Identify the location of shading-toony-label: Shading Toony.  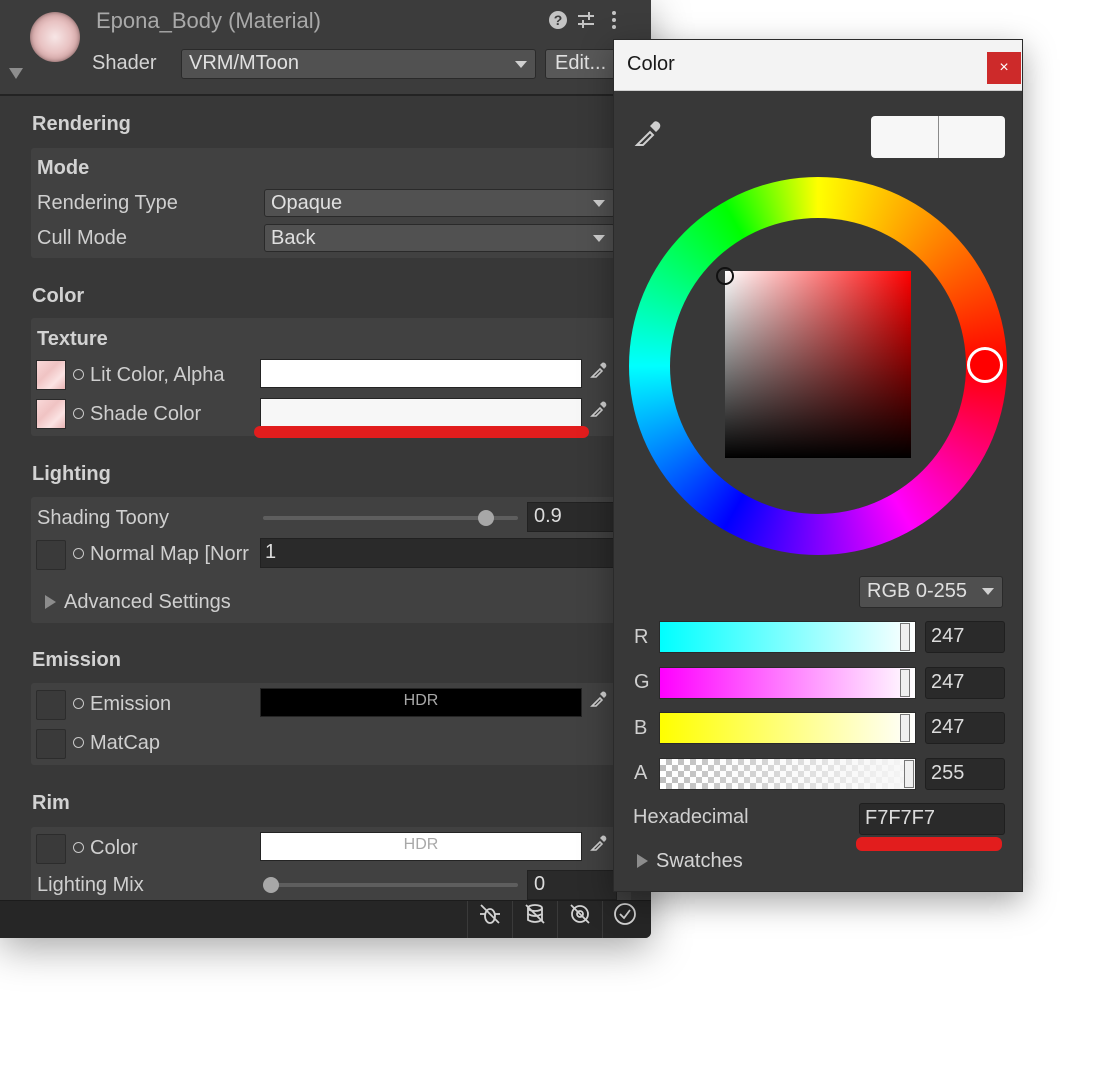
(103, 518).